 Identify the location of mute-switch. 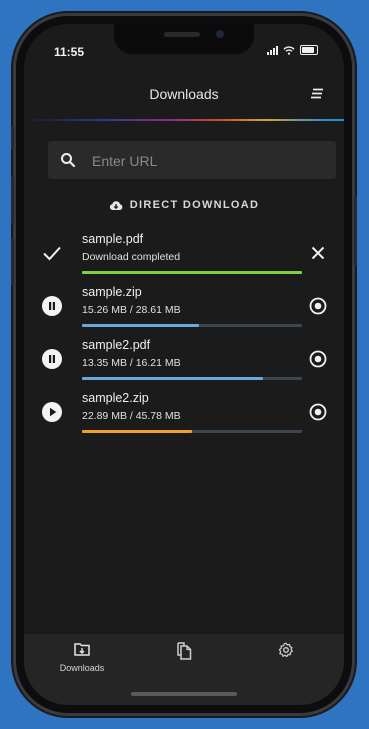
(12, 138).